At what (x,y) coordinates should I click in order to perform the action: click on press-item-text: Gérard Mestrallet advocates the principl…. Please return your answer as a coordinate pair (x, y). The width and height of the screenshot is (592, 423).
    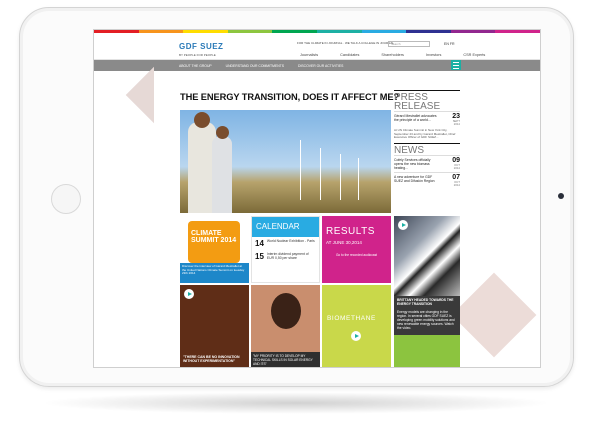
    Looking at the image, I should click on (415, 118).